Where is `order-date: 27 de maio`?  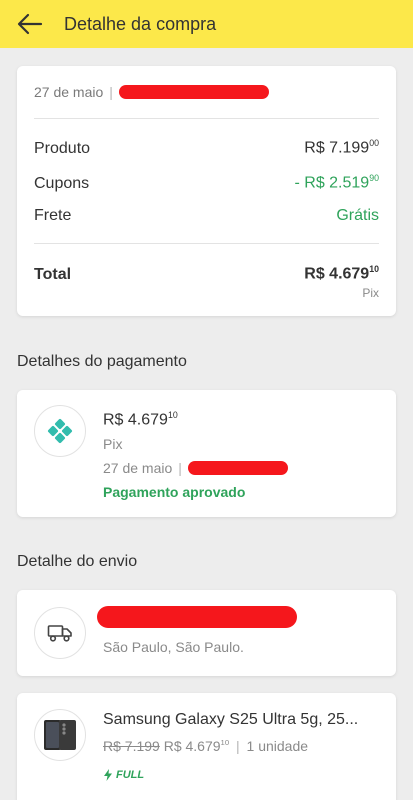
order-date: 27 de maio is located at coordinates (69, 92).